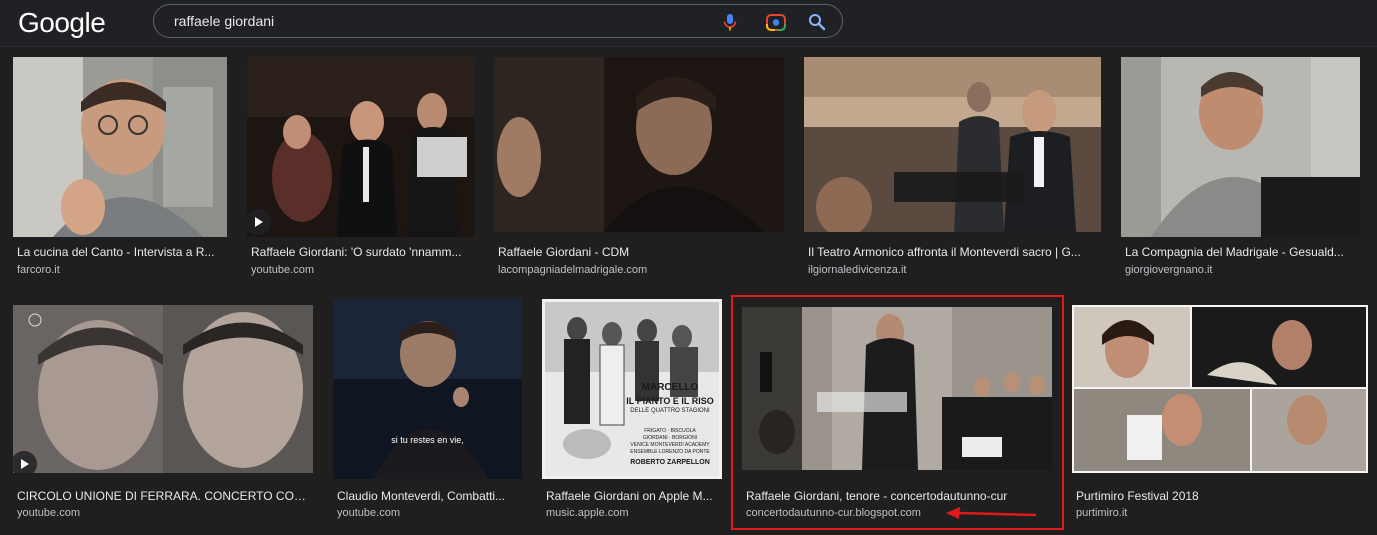 This screenshot has height=535, width=1377. I want to click on search-box: raffaele giordani, so click(498, 21).